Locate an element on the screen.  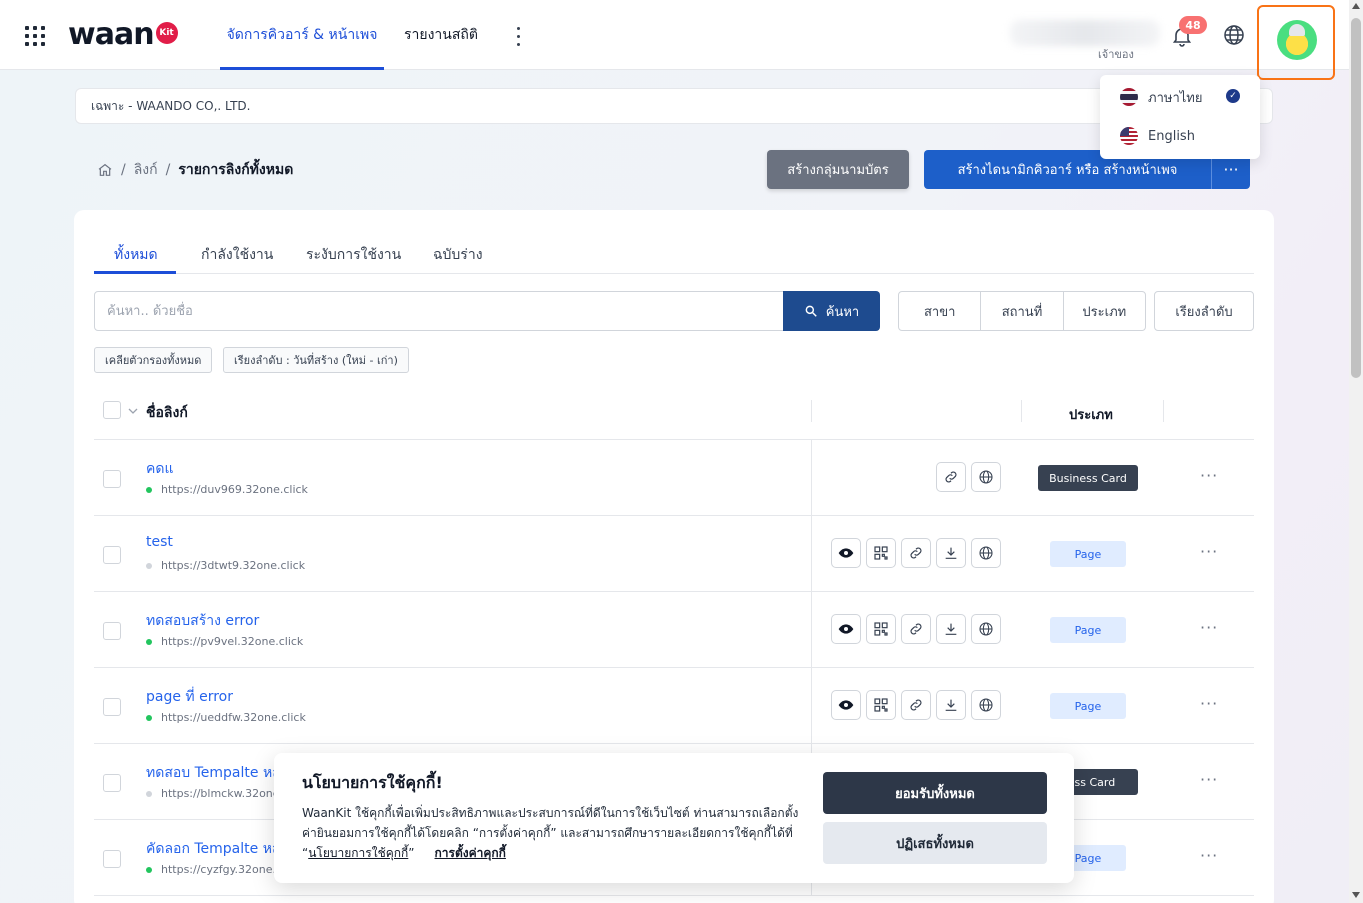
download-icon is located at coordinates (951, 705).